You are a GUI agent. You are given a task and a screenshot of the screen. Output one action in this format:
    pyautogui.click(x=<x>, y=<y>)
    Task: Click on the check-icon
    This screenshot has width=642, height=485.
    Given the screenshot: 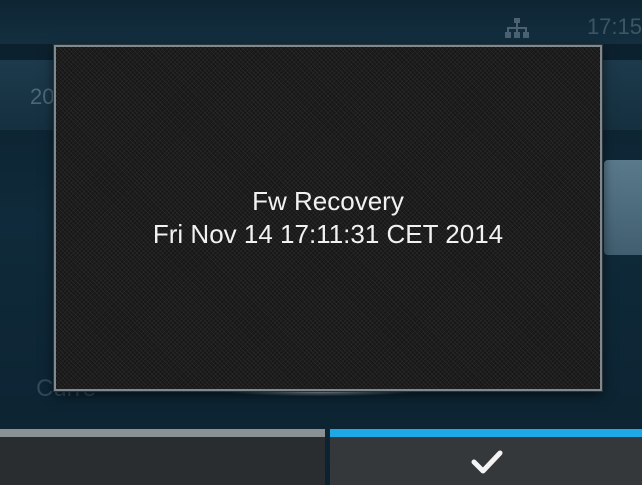 What is the action you would take?
    pyautogui.click(x=487, y=462)
    